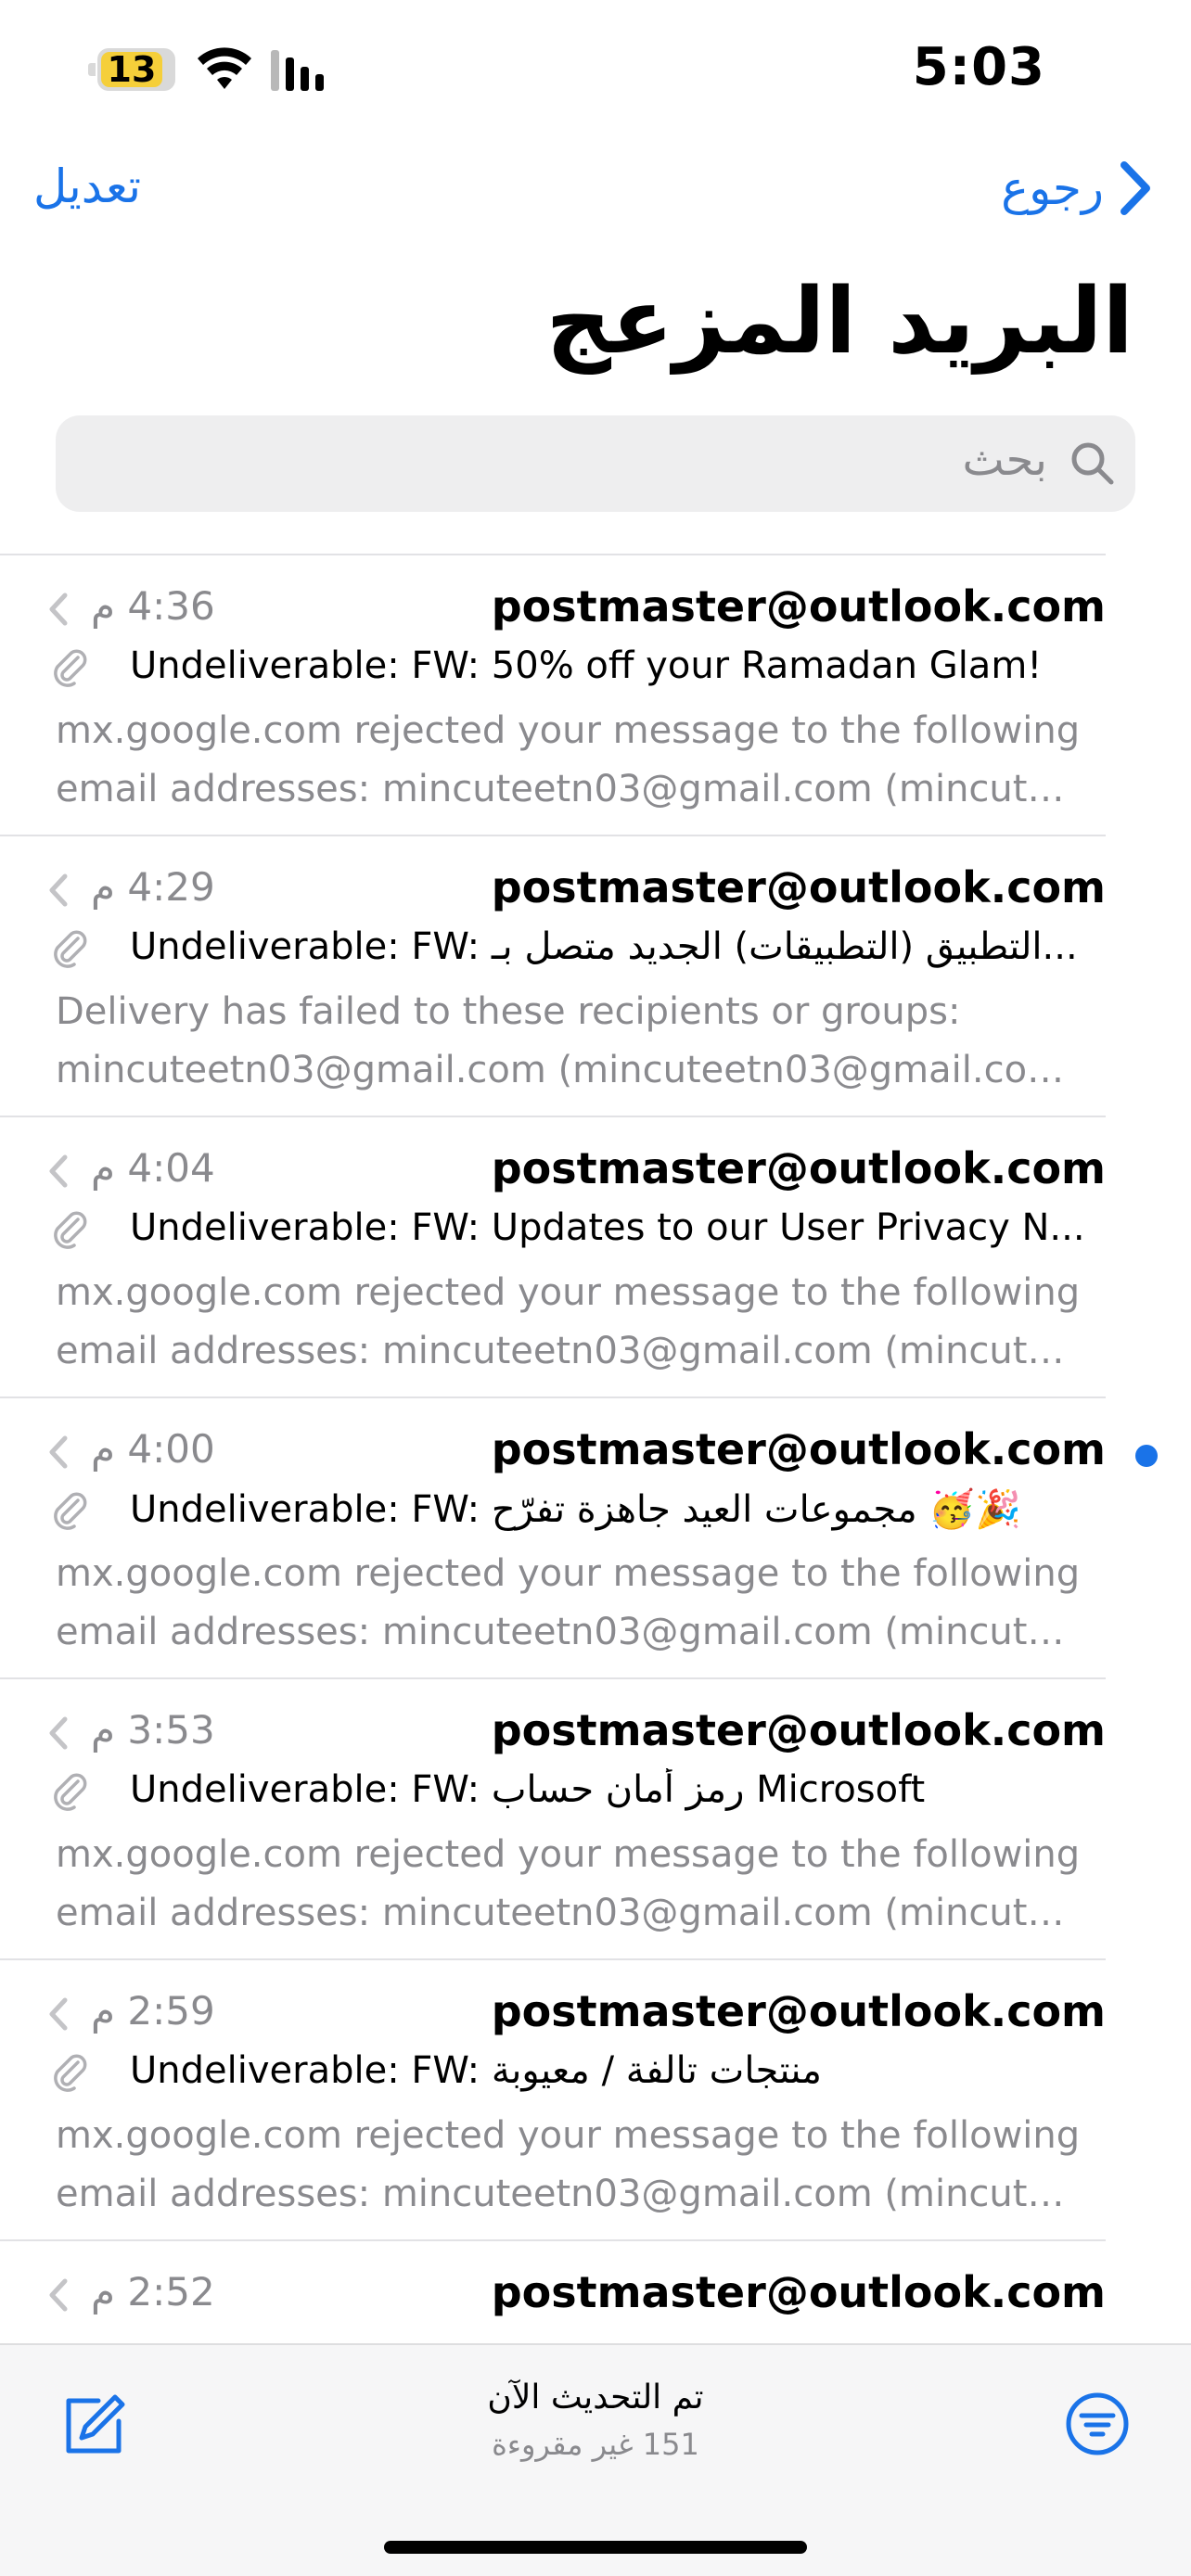 The width and height of the screenshot is (1191, 2576). Describe the element at coordinates (153, 887) in the screenshot. I see `message-time: 4:29 م` at that location.